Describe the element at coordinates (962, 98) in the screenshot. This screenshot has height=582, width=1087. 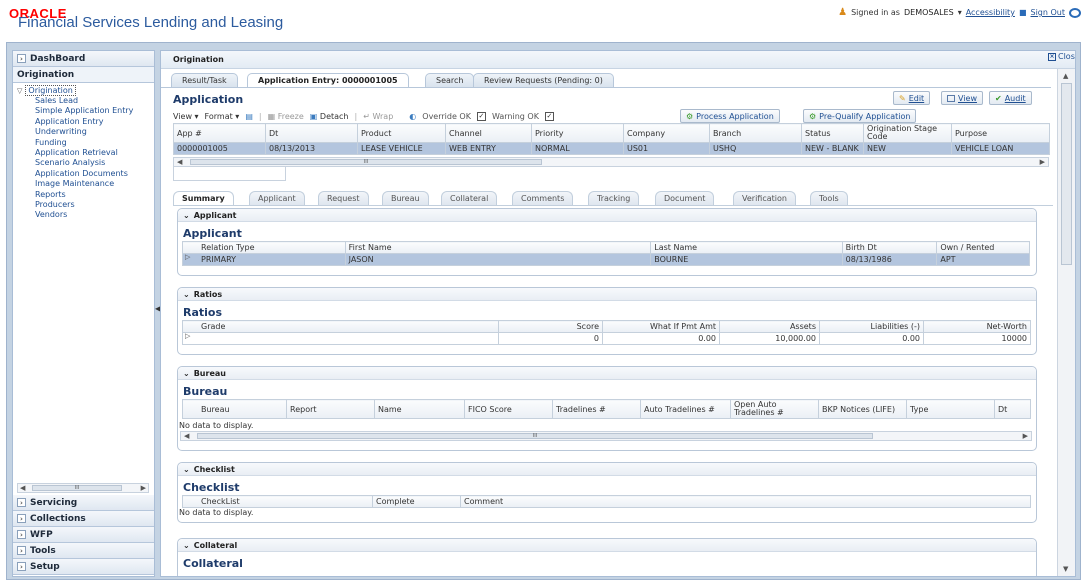
I see `view-button: View` at that location.